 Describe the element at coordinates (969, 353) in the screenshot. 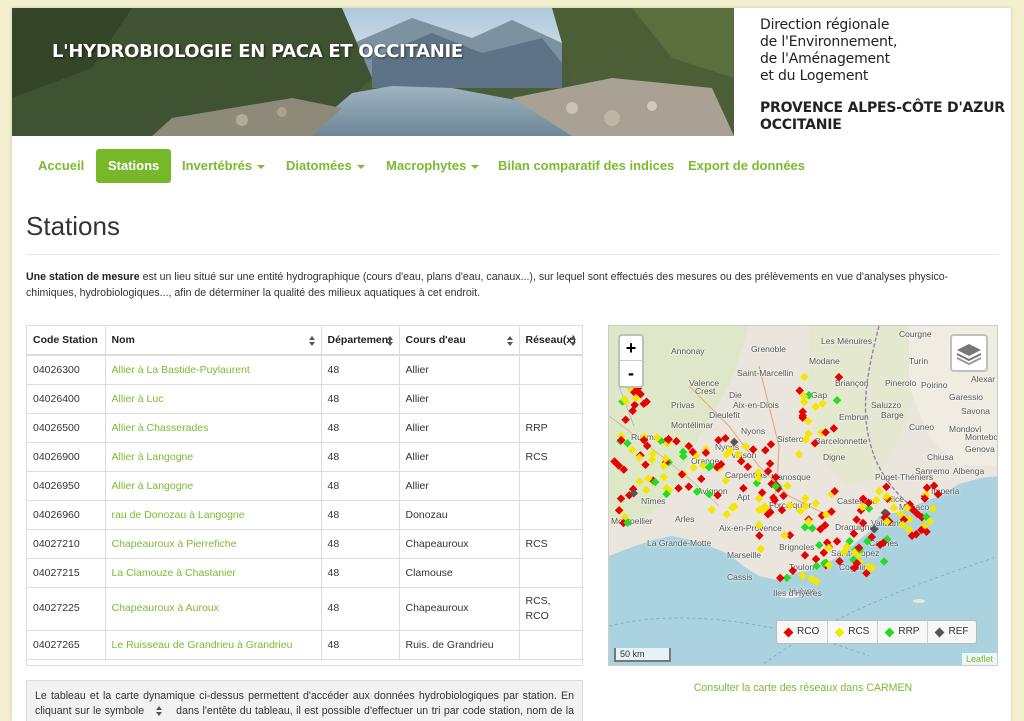

I see `layers-control-button` at that location.